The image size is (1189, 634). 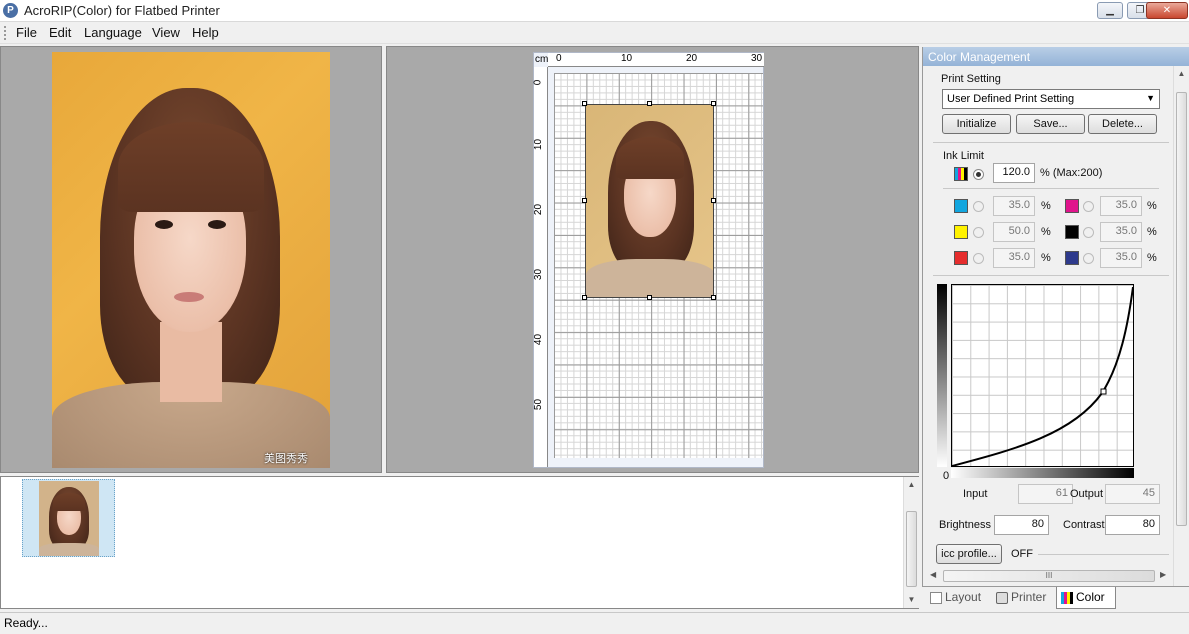 I want to click on panel-scroll-thumb, so click(x=1181, y=309).